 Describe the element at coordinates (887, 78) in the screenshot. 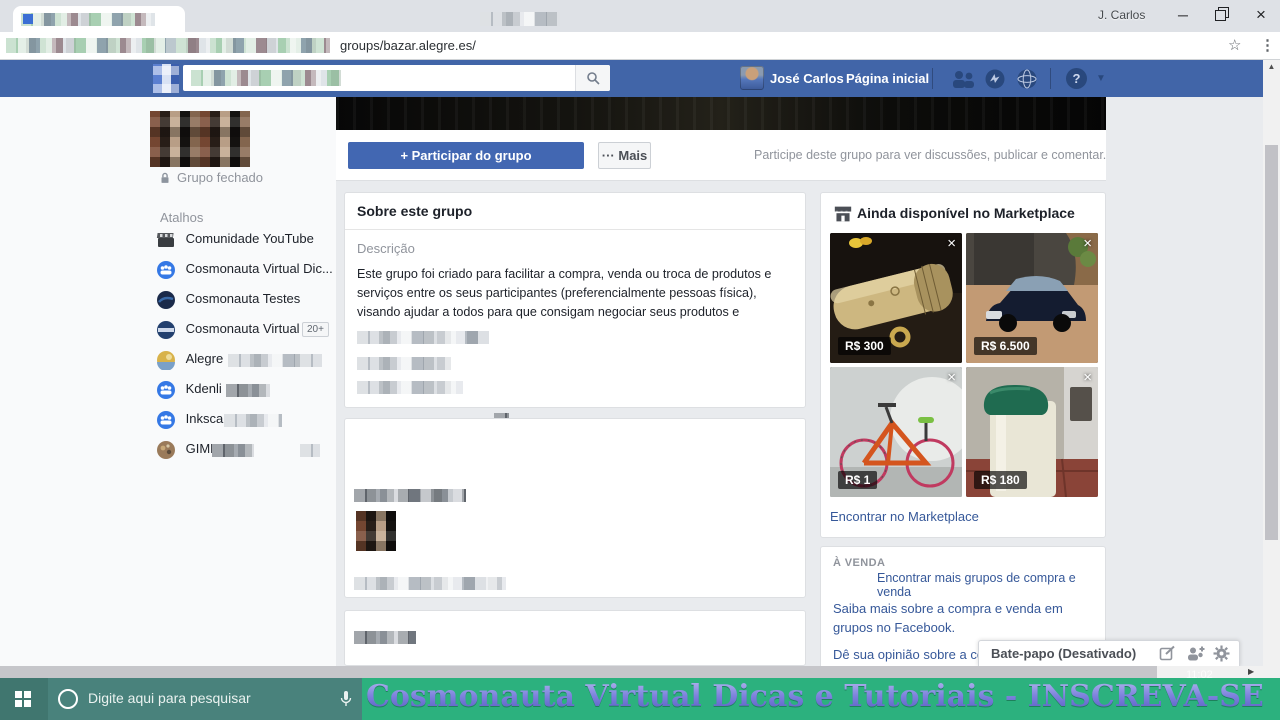

I see `header-home-link: Página inicial` at that location.